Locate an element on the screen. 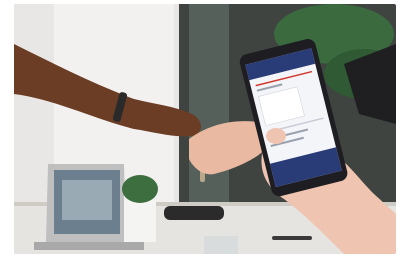 This screenshot has height=257, width=408. laptop-base is located at coordinates (89, 246).